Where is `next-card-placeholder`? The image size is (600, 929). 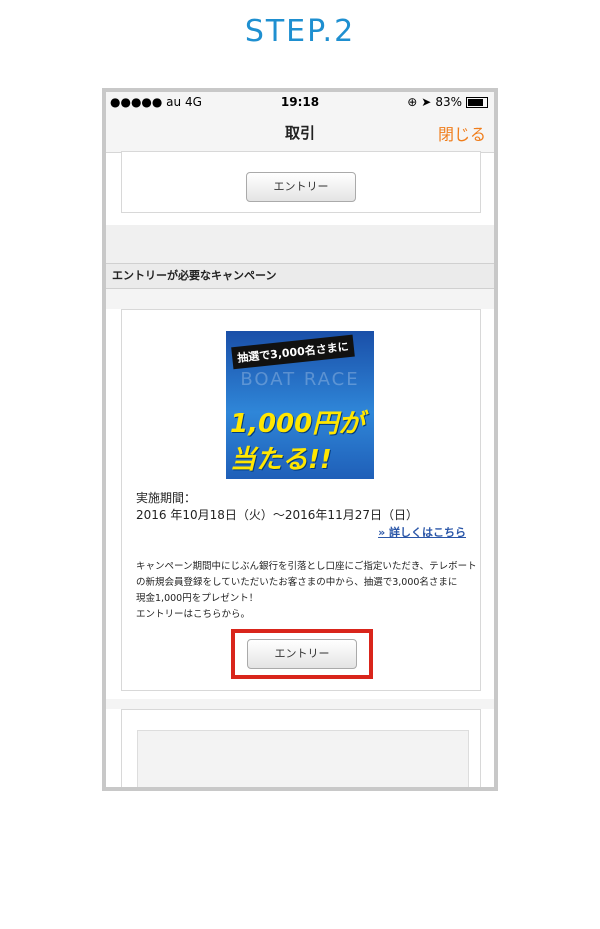
next-card-placeholder is located at coordinates (303, 758).